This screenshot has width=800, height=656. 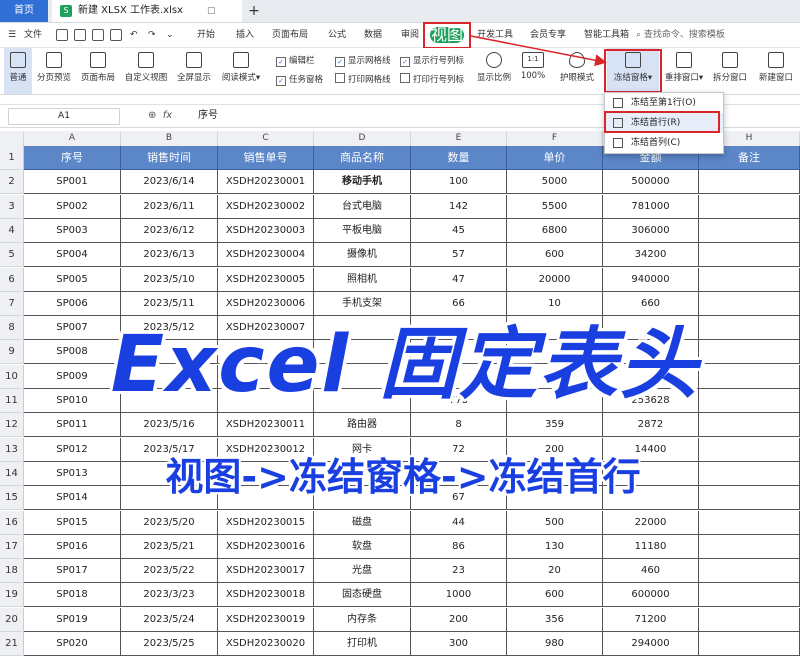 What do you see at coordinates (54, 71) in the screenshot?
I see `page-break-preview-button: 分页预览` at bounding box center [54, 71].